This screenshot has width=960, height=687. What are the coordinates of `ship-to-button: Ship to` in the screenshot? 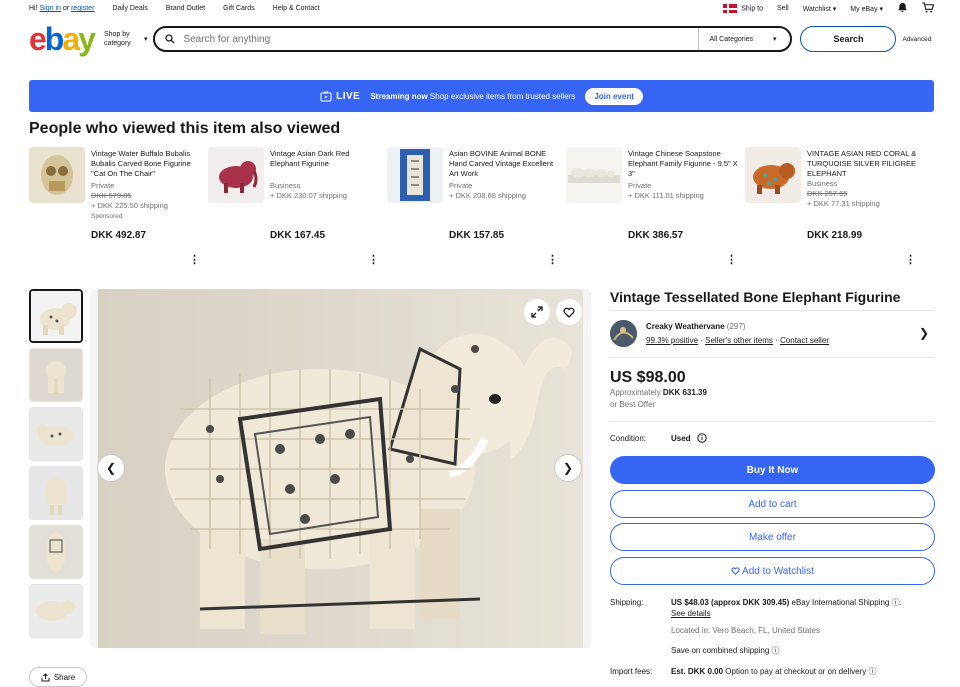 It's located at (743, 8).